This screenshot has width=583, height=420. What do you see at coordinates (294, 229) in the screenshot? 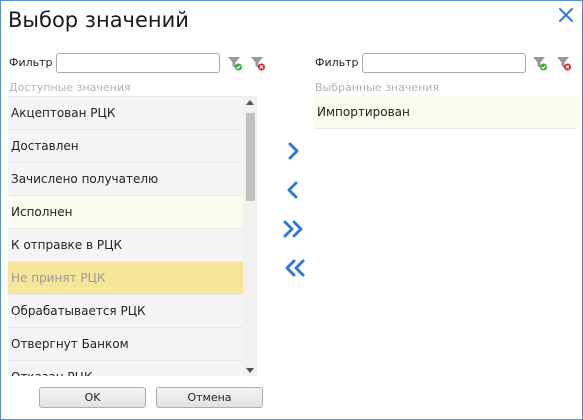
I see `double-chevron-right-icon` at bounding box center [294, 229].